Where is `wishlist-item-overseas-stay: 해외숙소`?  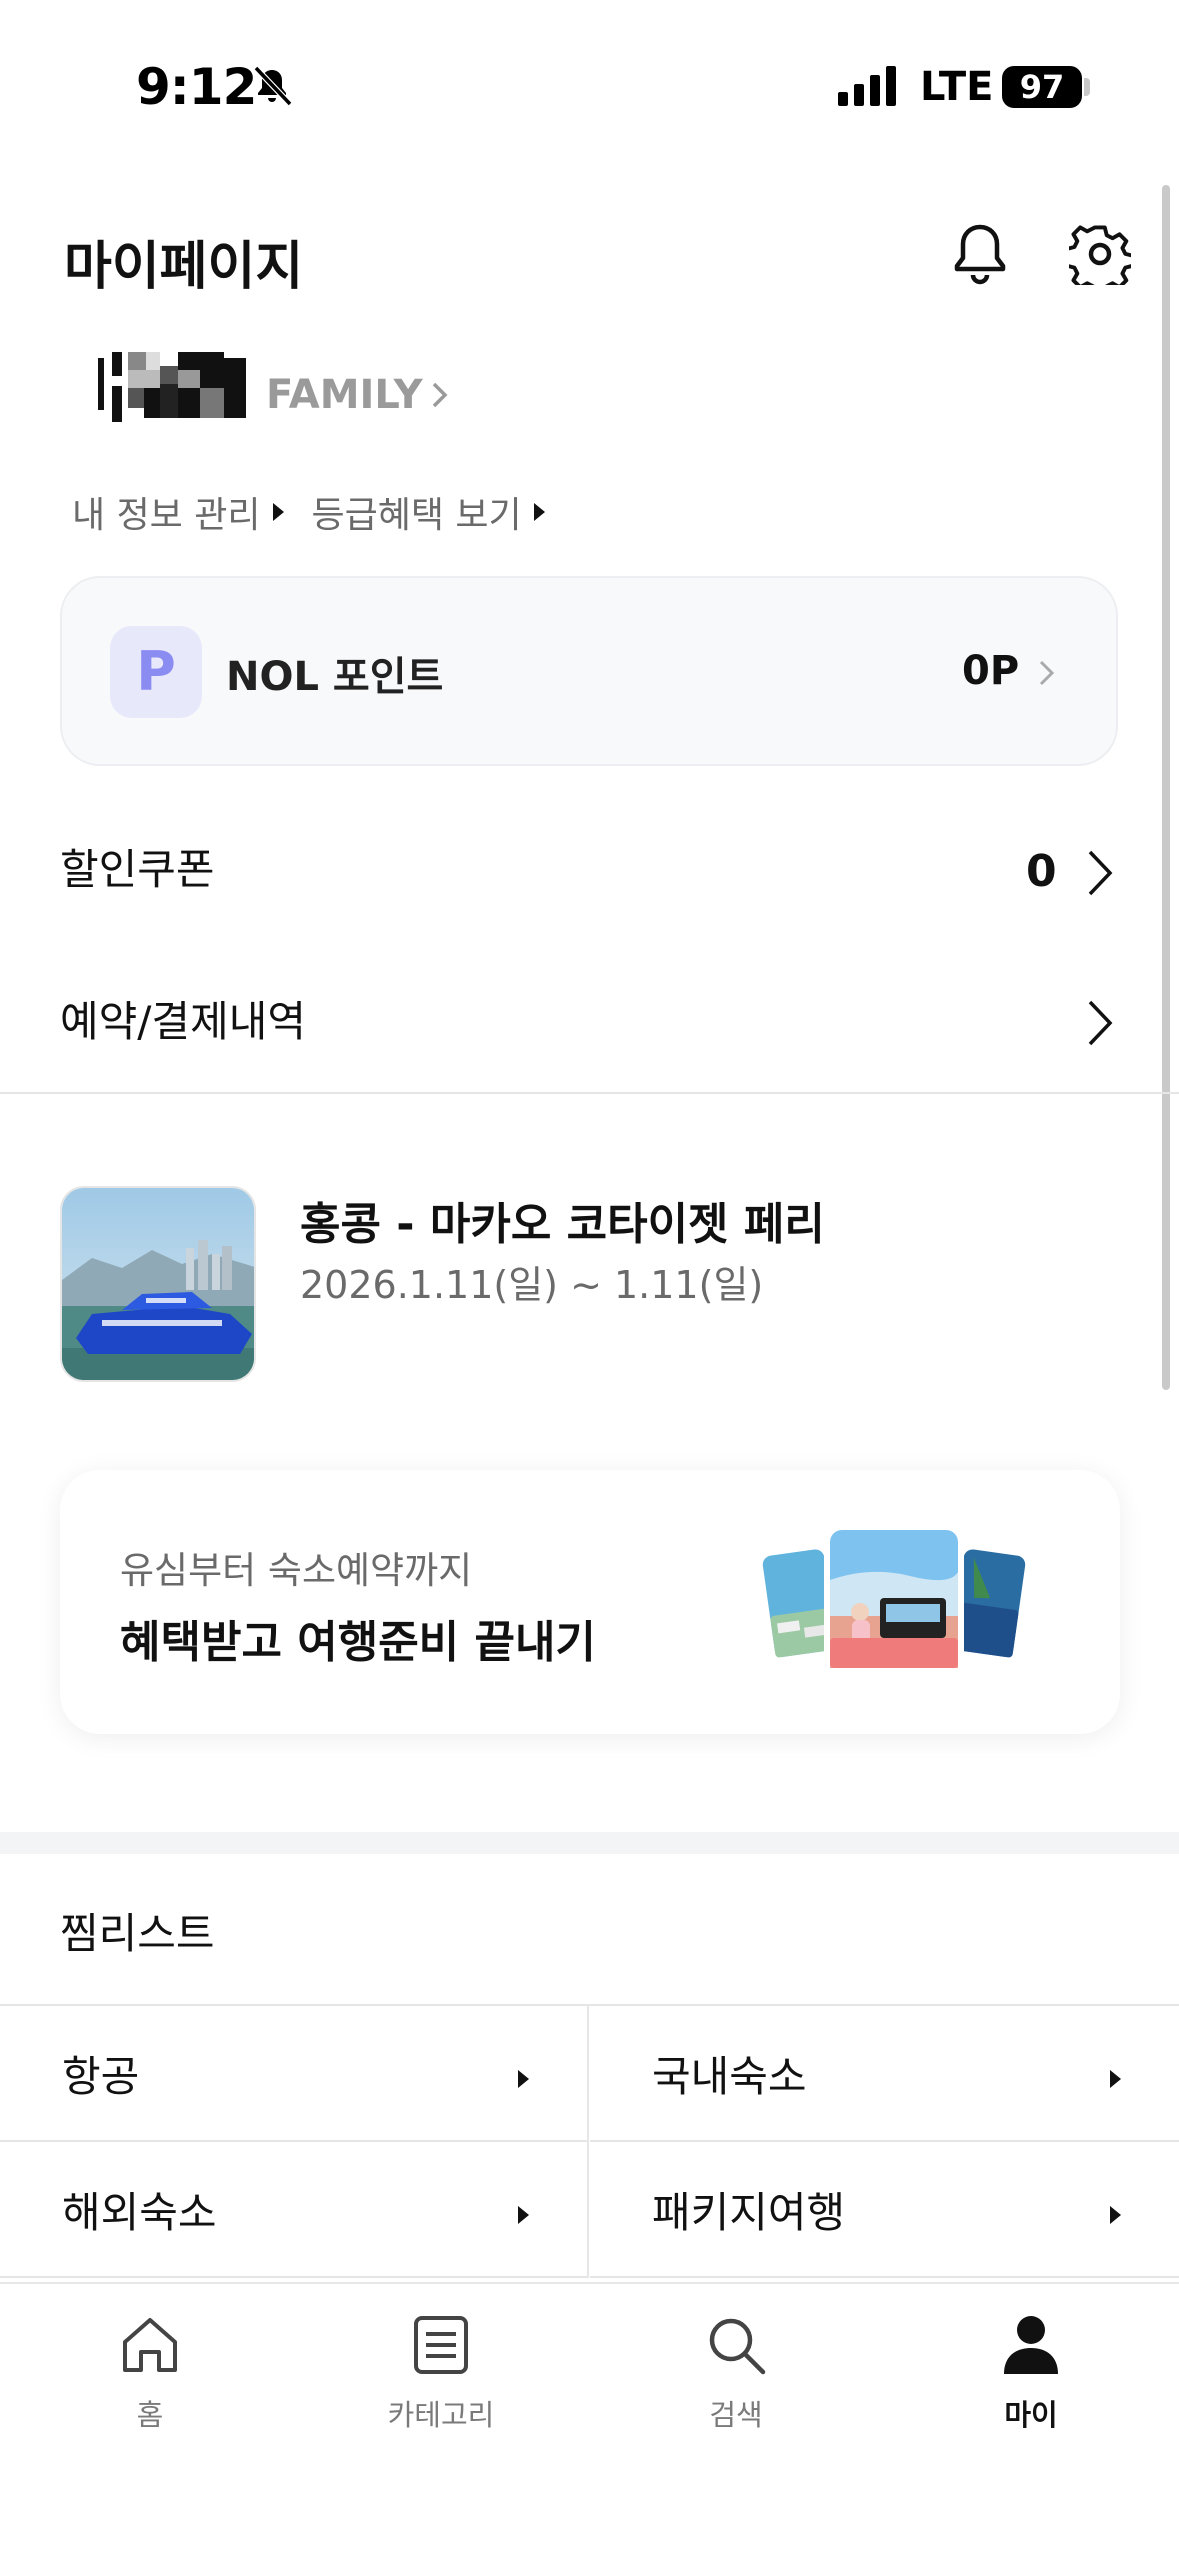 wishlist-item-overseas-stay: 해외숙소 is located at coordinates (294, 2210).